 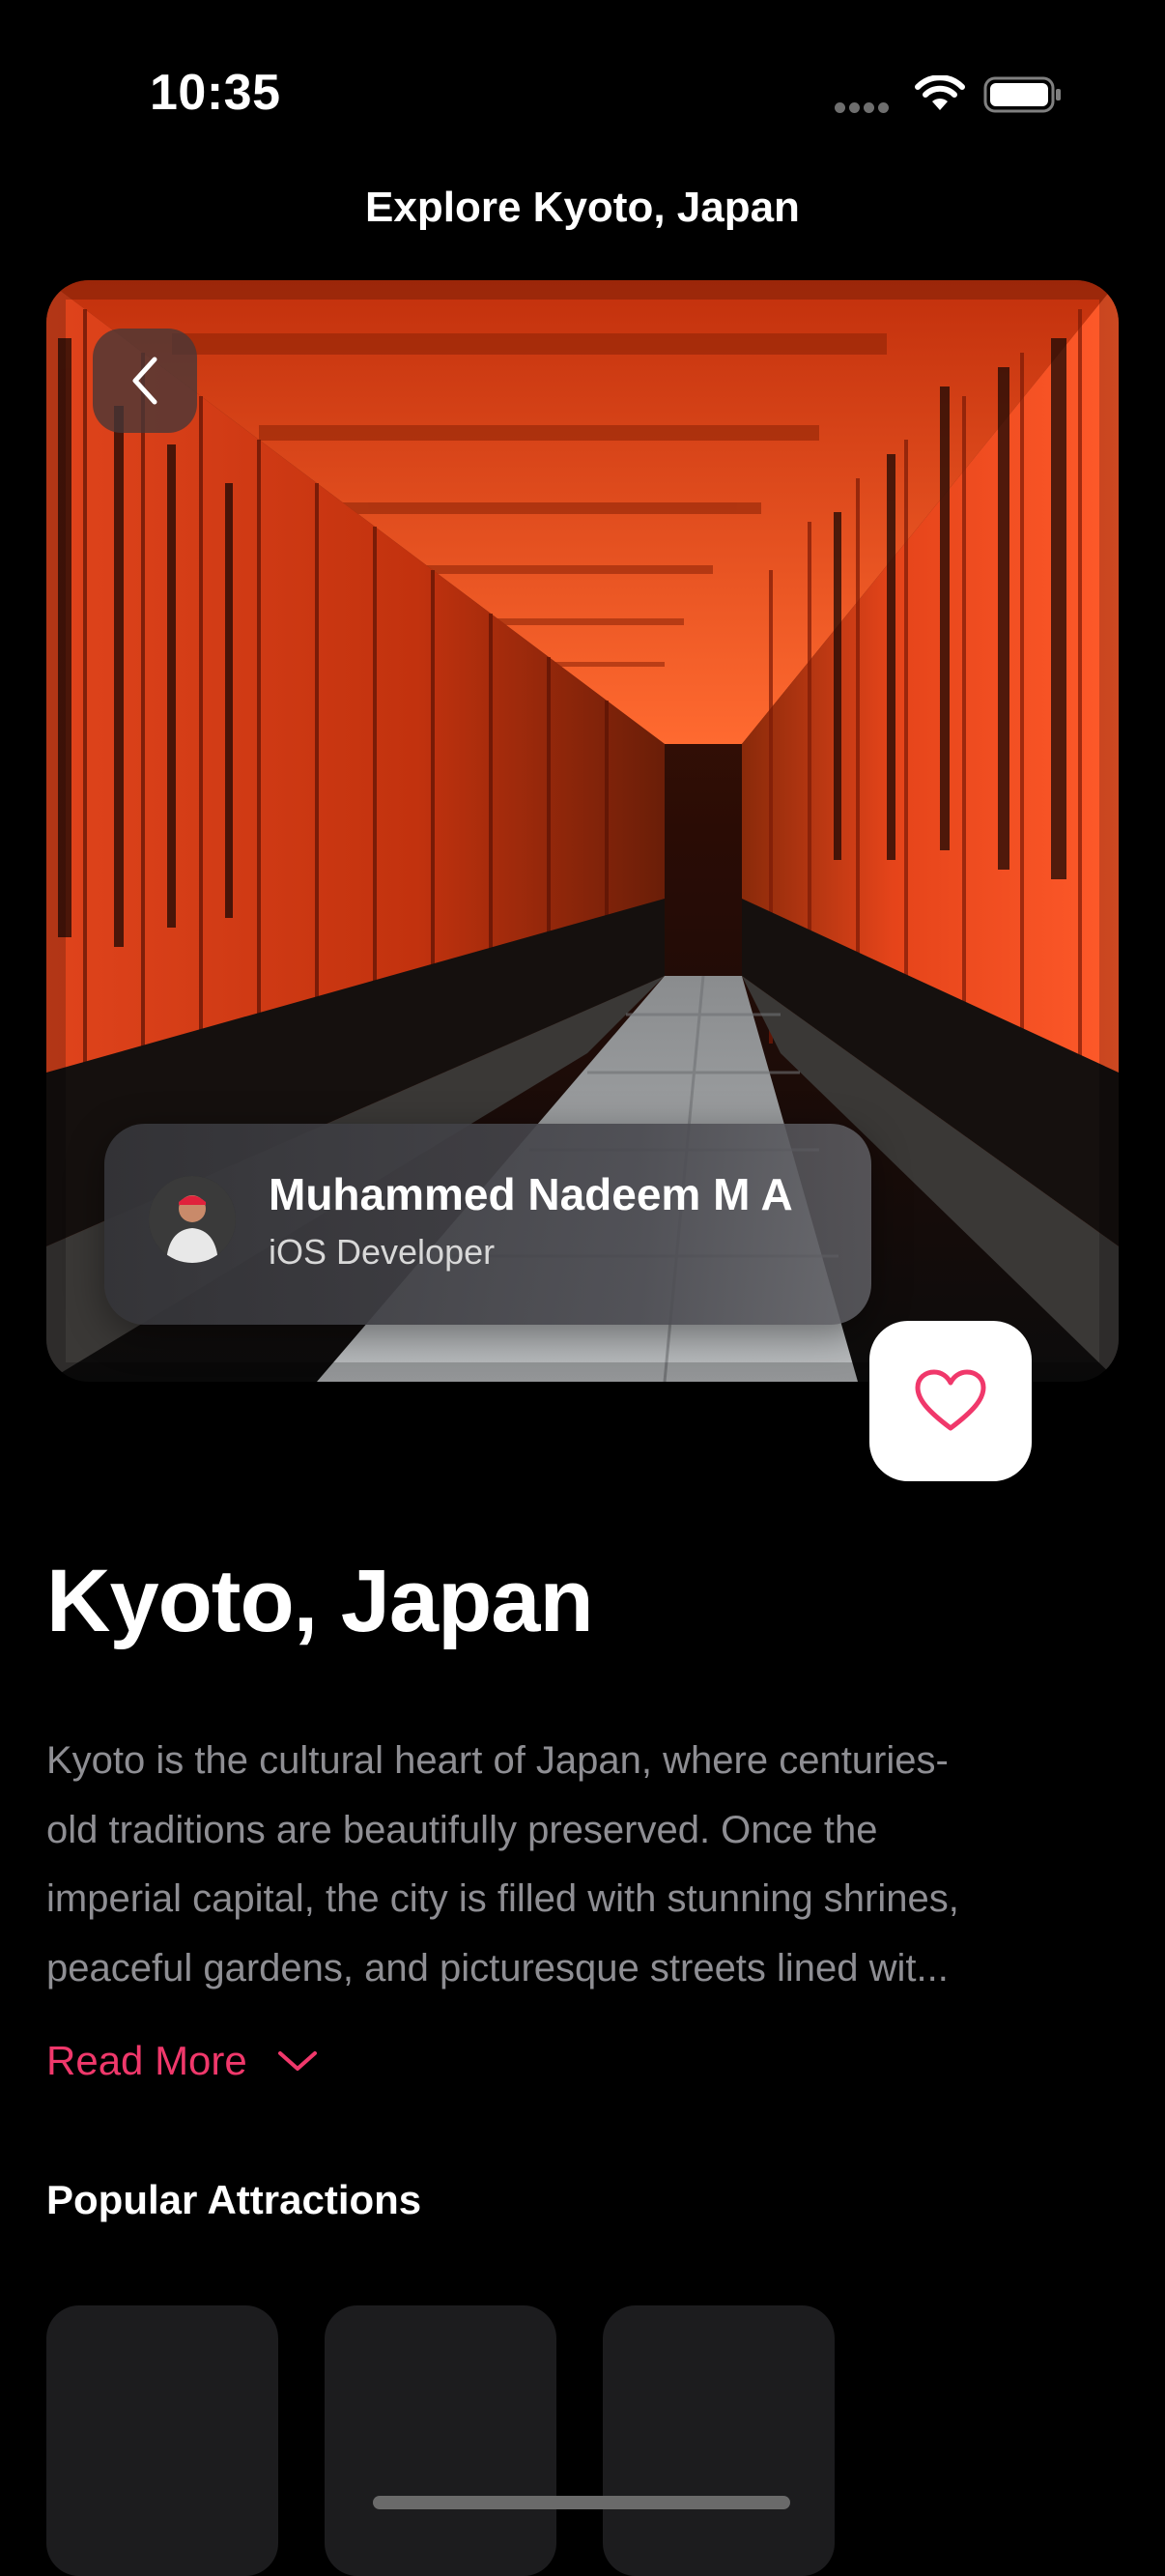 What do you see at coordinates (383, 1252) in the screenshot?
I see `author-role: iOS Developer` at bounding box center [383, 1252].